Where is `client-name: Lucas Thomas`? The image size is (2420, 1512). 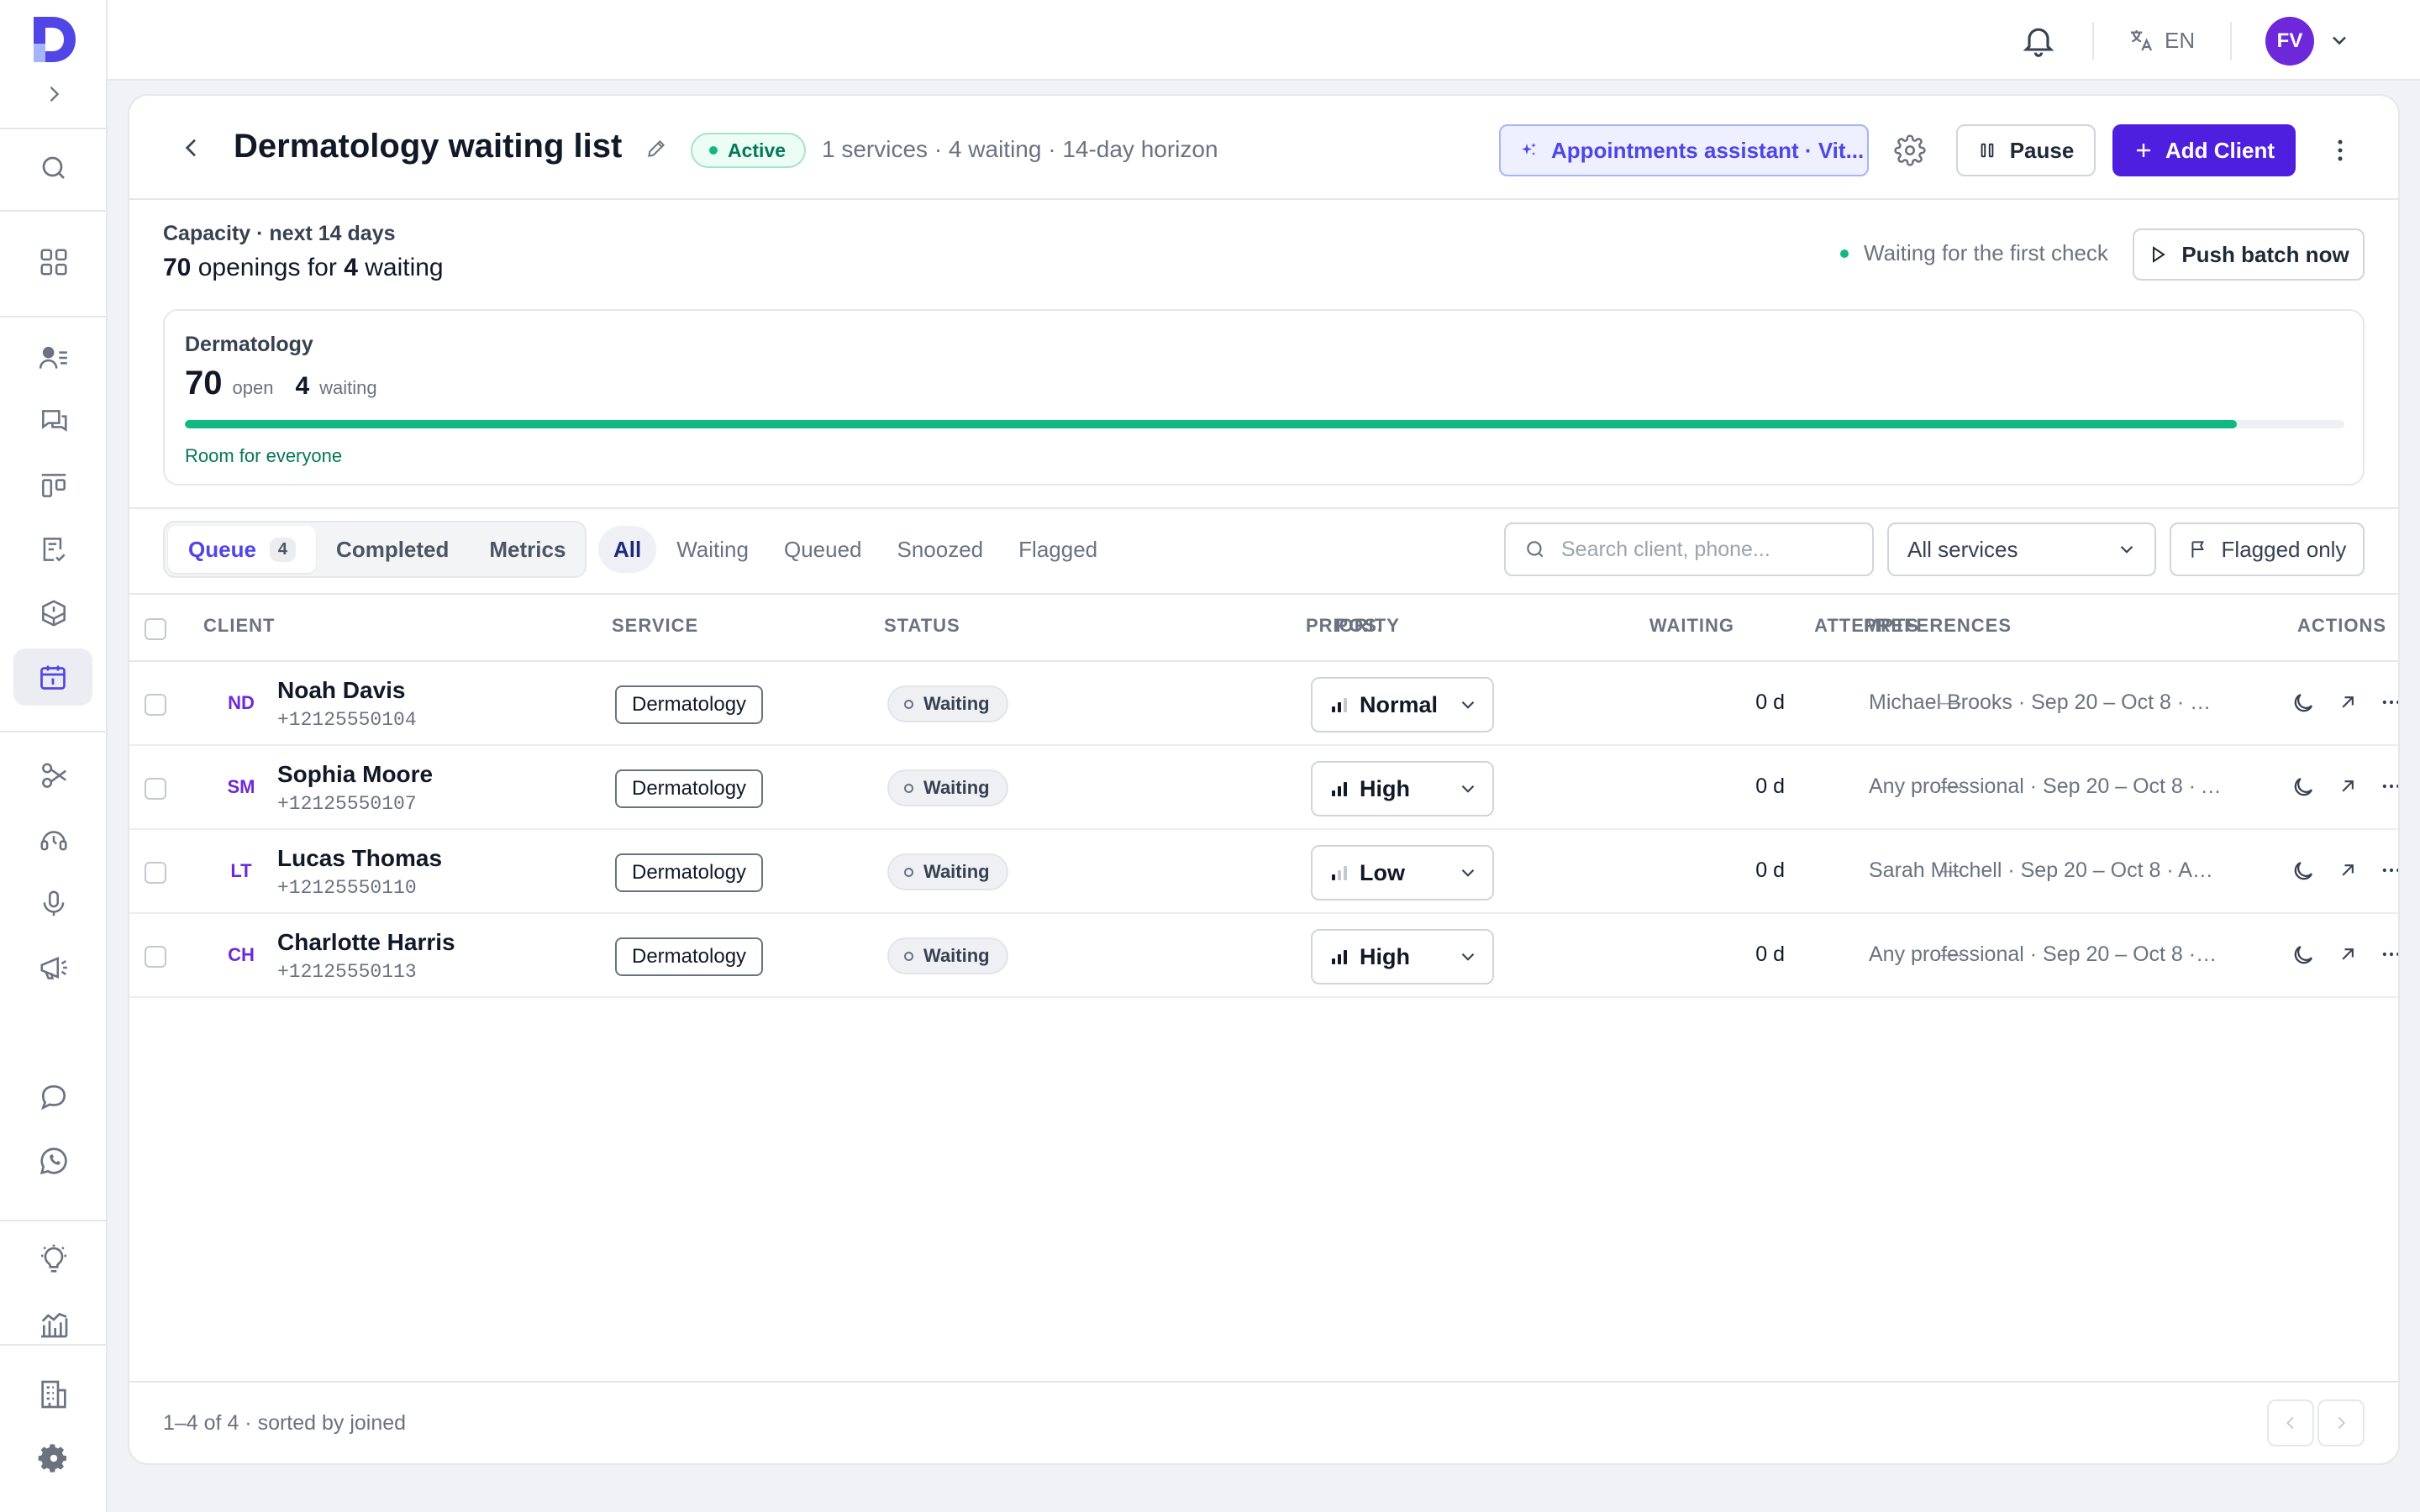 client-name: Lucas Thomas is located at coordinates (359, 858).